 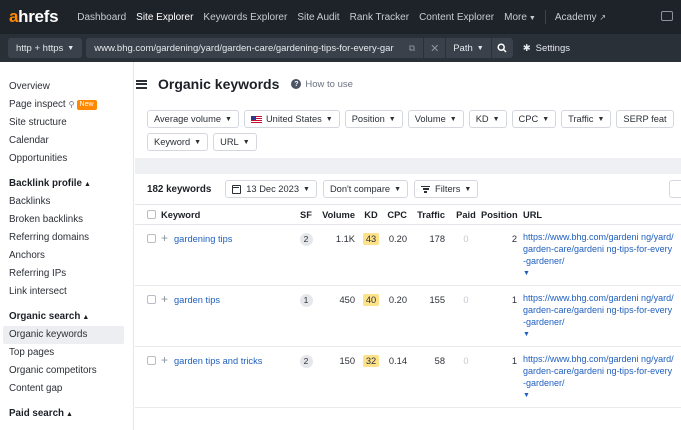 I want to click on sidebar-section-backlink-profile: Backlink profile ▲, so click(x=66, y=184).